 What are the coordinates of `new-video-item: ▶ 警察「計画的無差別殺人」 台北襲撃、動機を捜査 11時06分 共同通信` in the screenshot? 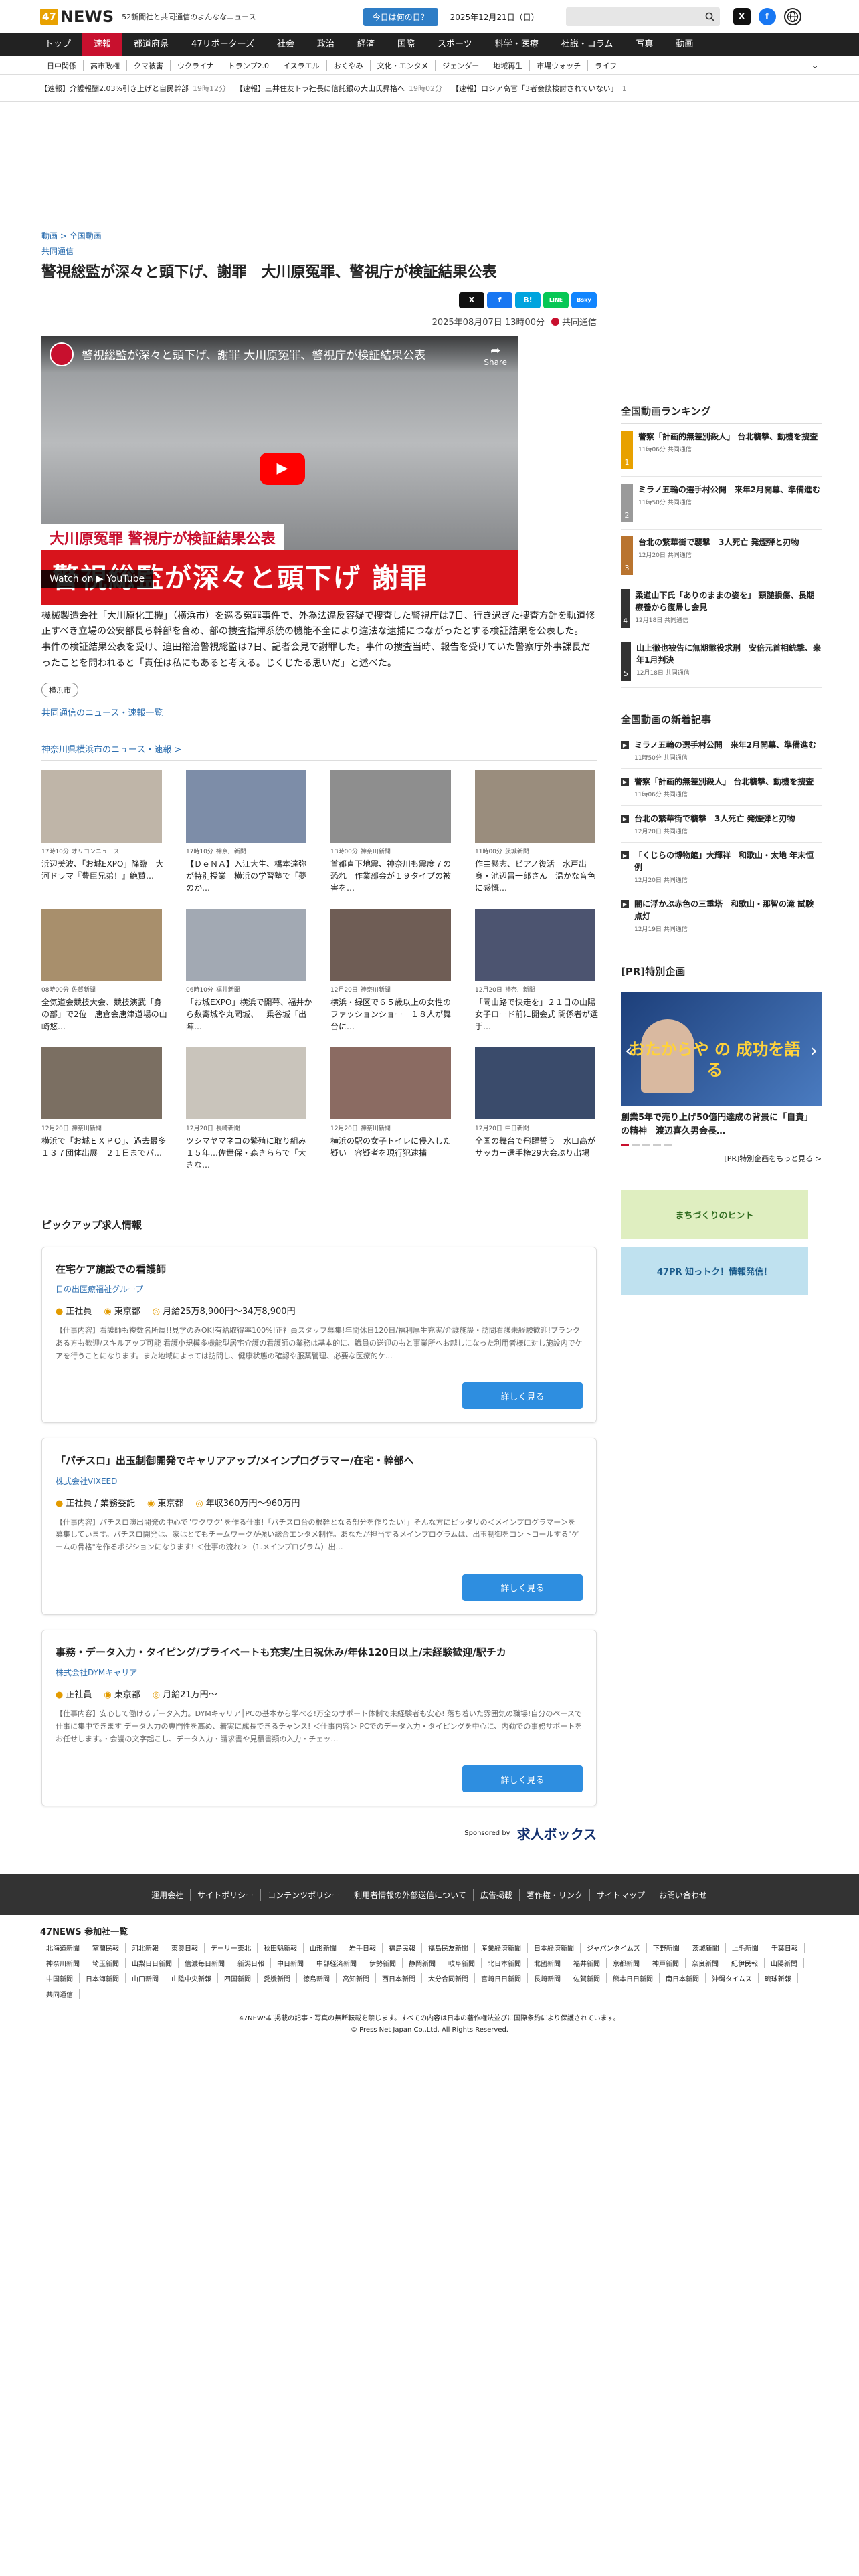 It's located at (721, 787).